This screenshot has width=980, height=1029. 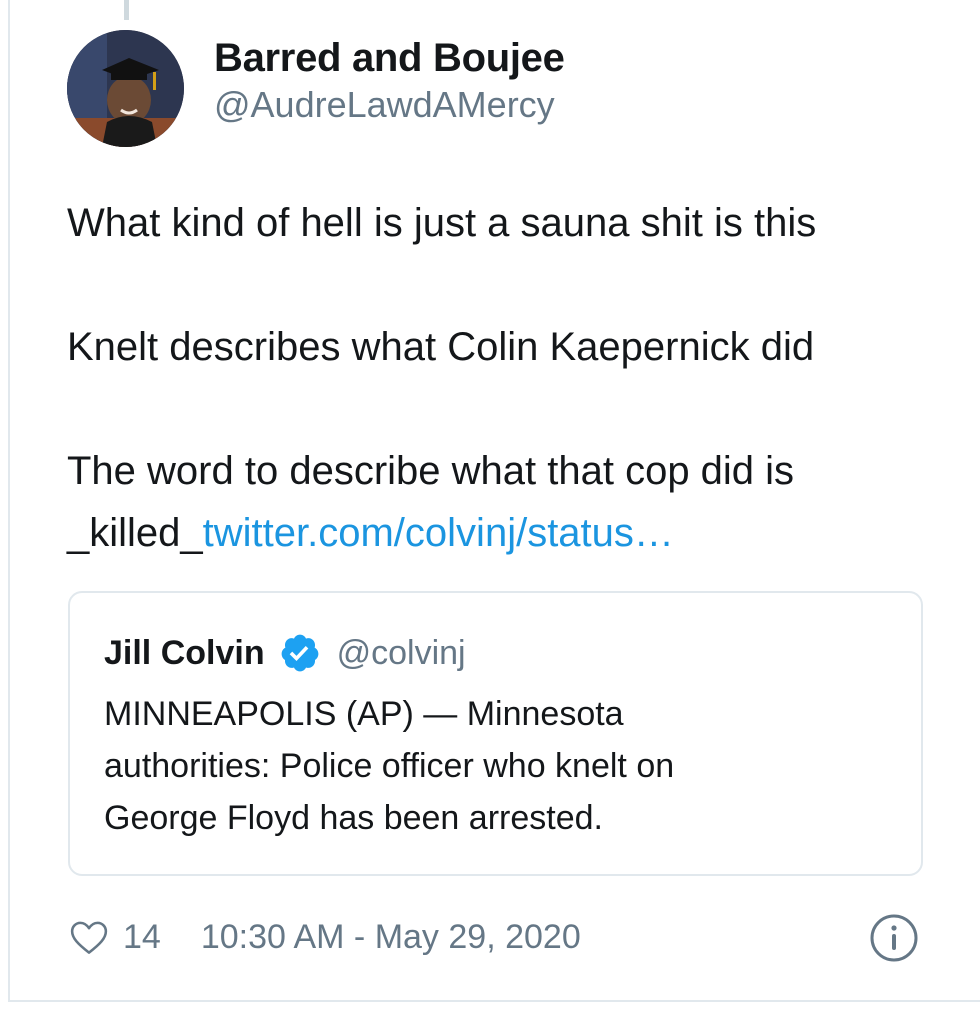 What do you see at coordinates (142, 936) in the screenshot?
I see `like-count: 14` at bounding box center [142, 936].